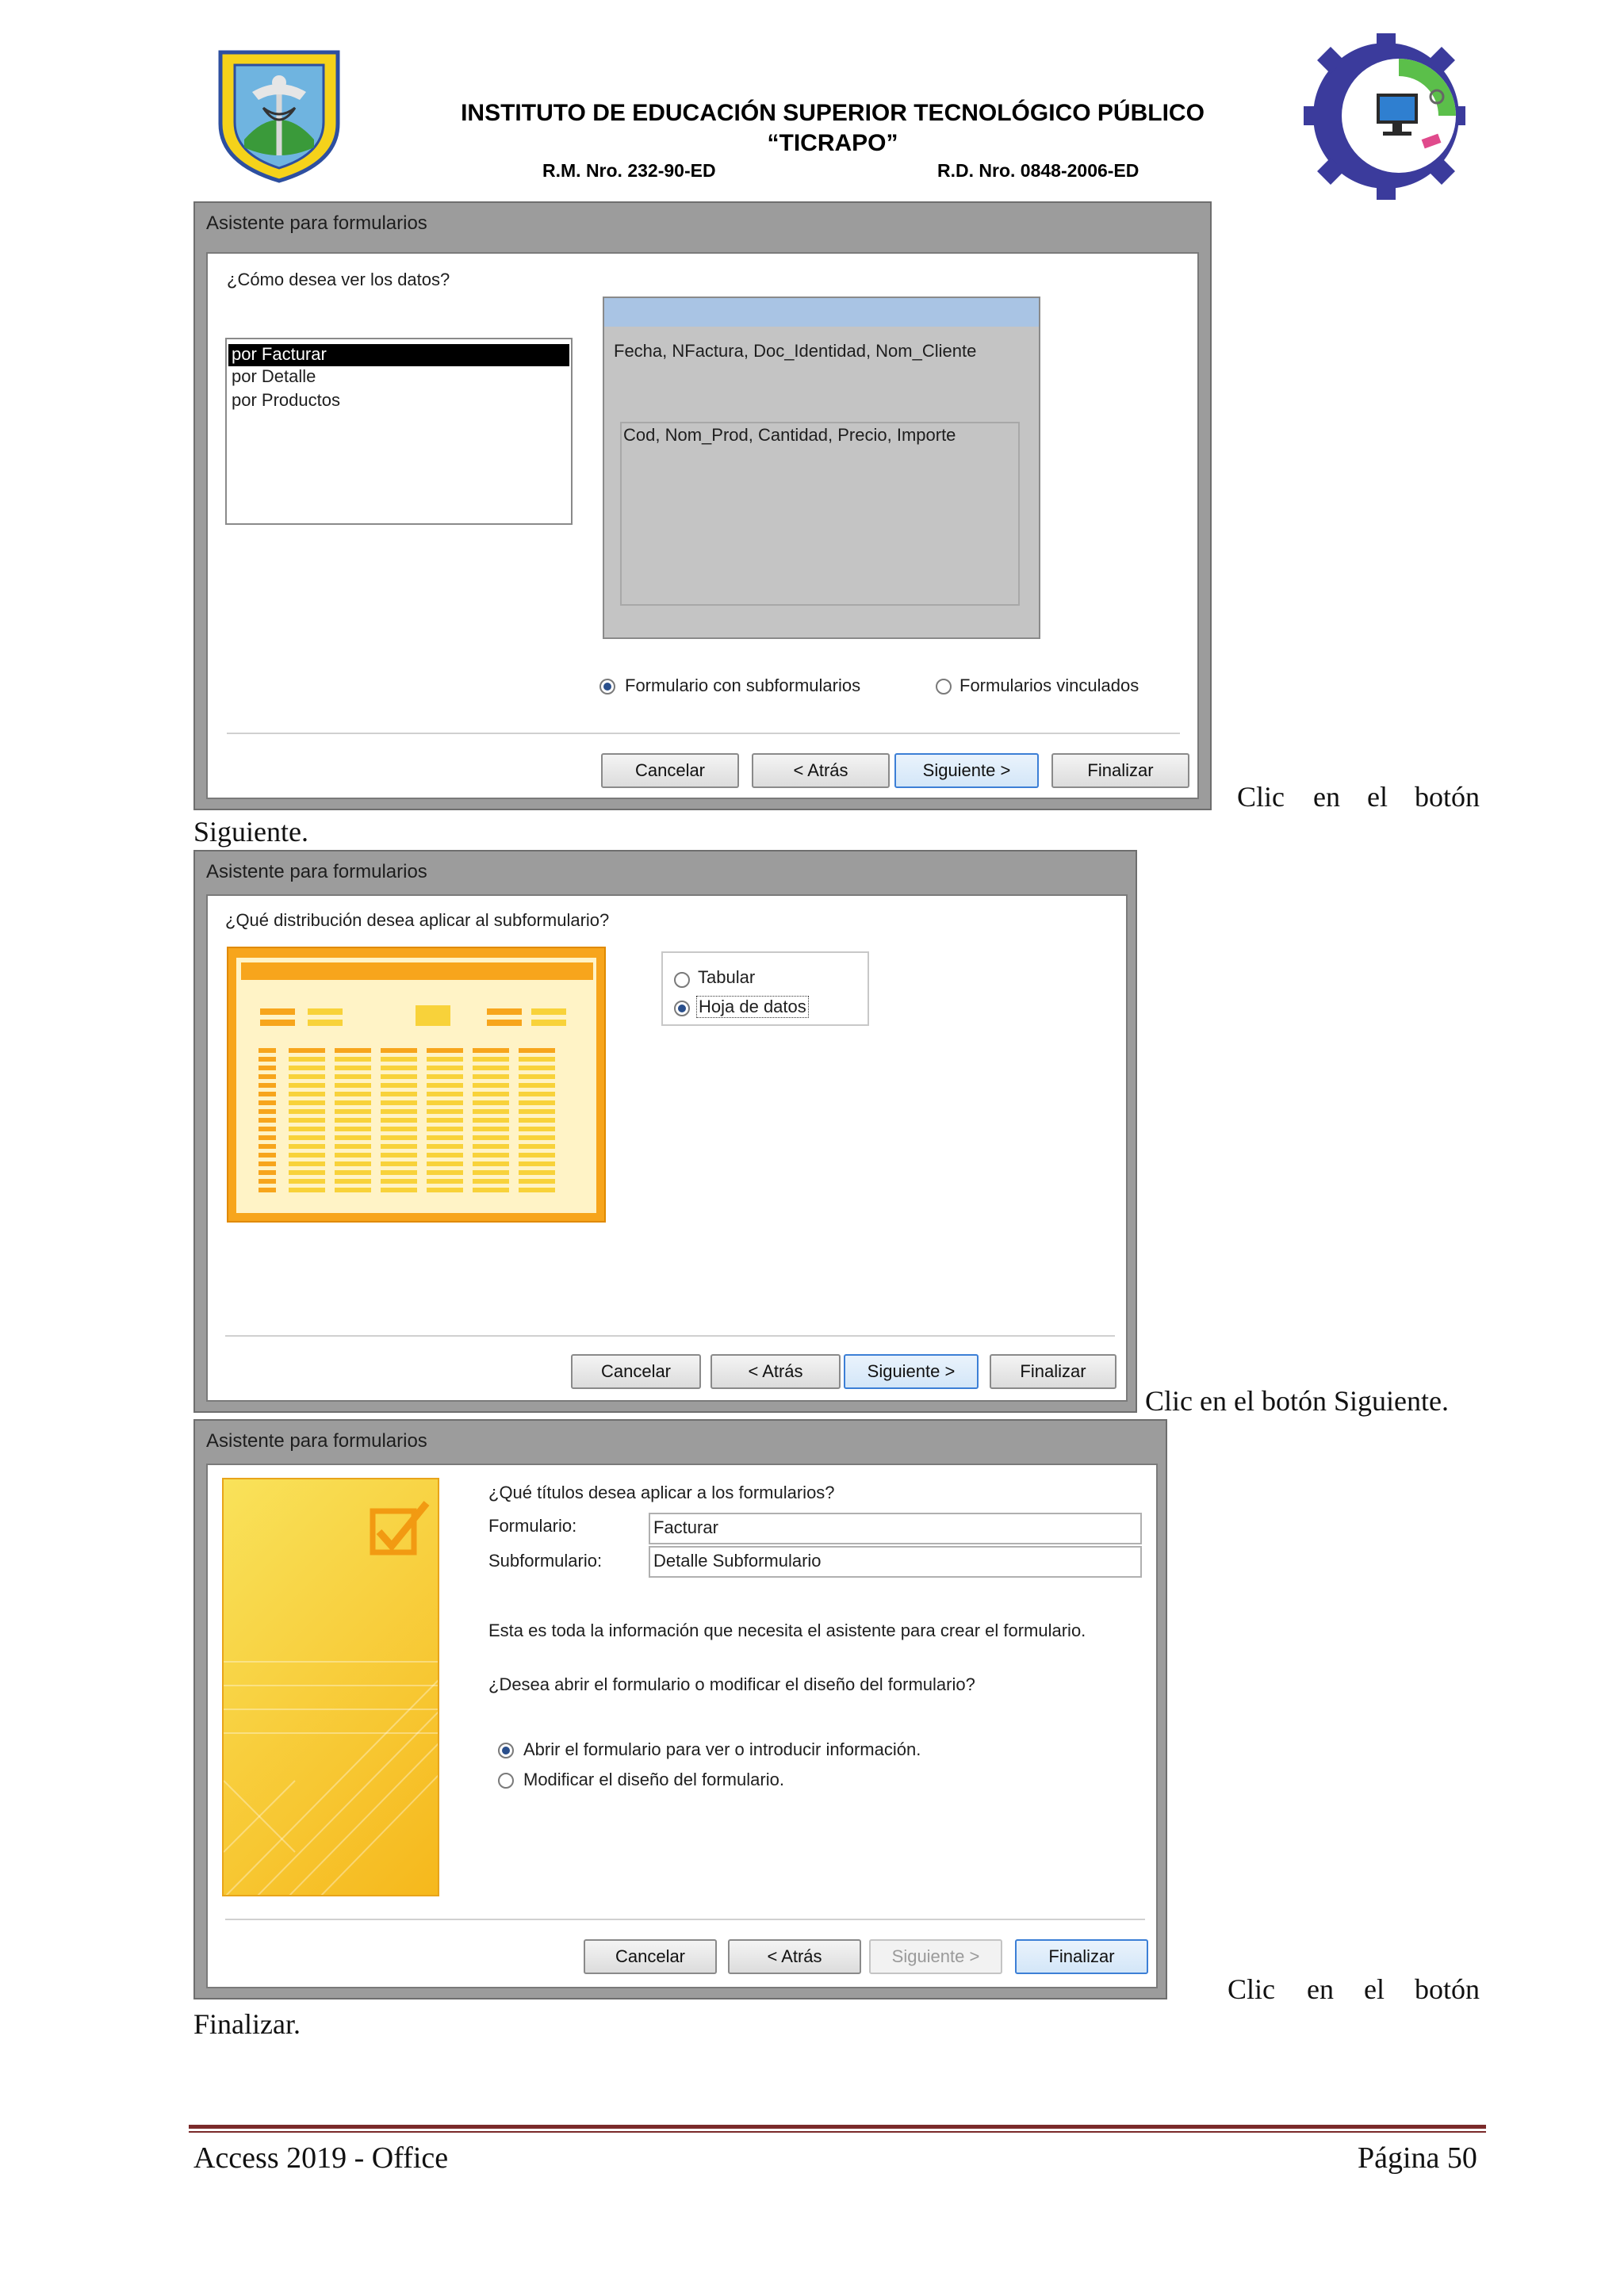 The image size is (1624, 2296). I want to click on tabular-radio-label: Tabular, so click(727, 977).